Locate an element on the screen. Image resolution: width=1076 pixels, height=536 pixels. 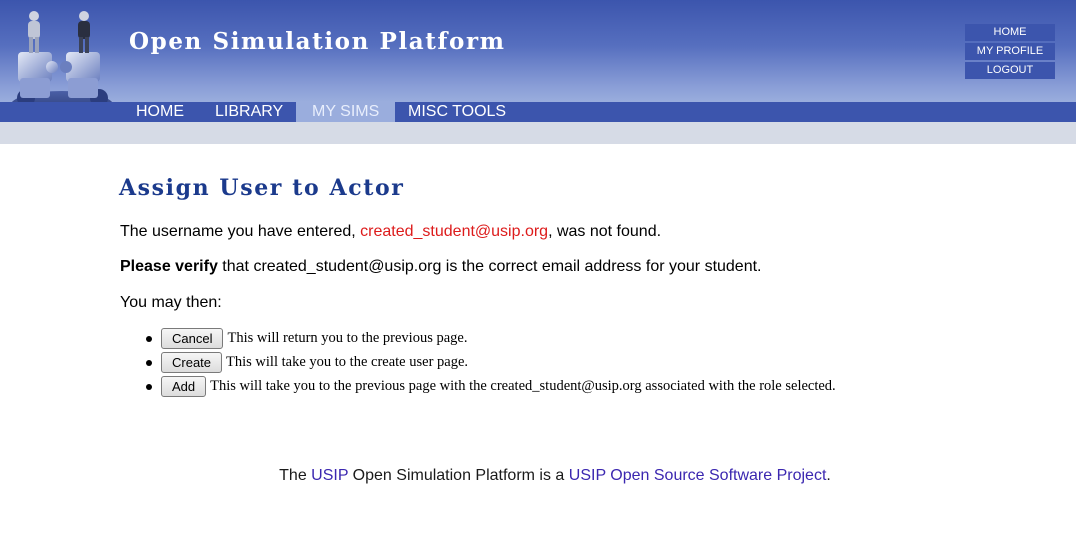
cancel-button: Cancel is located at coordinates (192, 338).